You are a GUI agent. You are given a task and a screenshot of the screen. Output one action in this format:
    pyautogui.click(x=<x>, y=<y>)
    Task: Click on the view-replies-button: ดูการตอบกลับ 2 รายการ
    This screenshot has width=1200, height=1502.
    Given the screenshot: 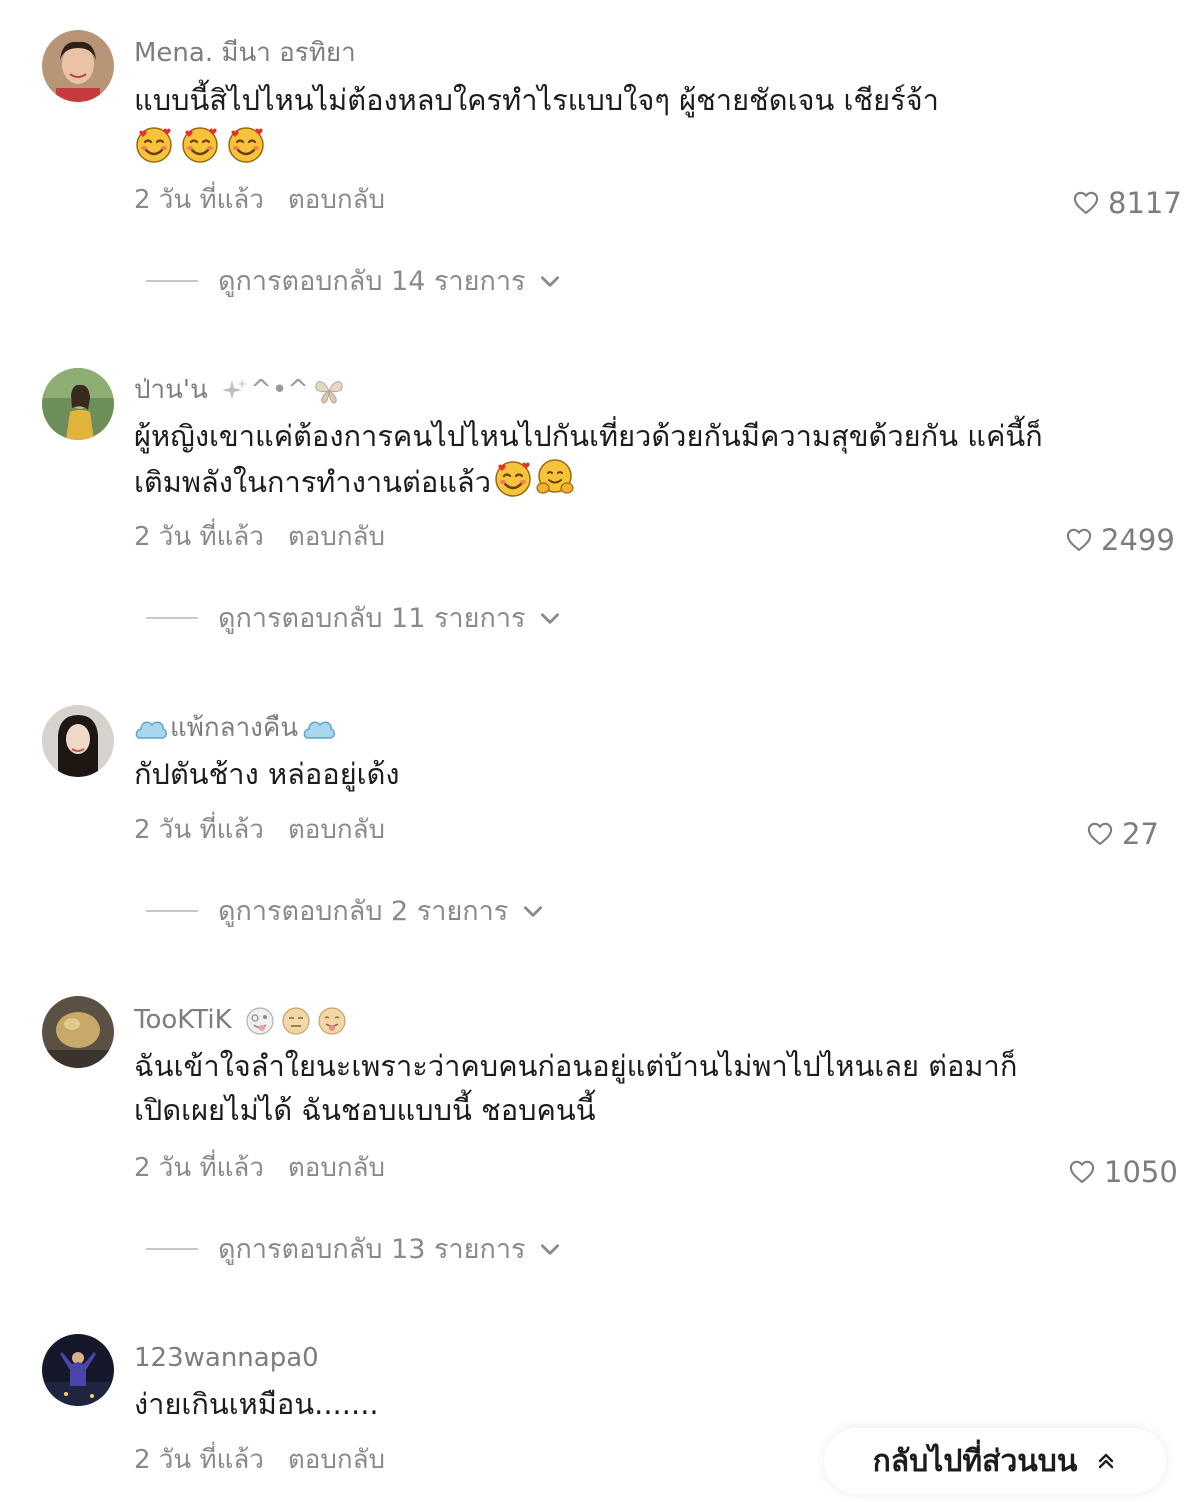 What is the action you would take?
    pyautogui.click(x=346, y=910)
    